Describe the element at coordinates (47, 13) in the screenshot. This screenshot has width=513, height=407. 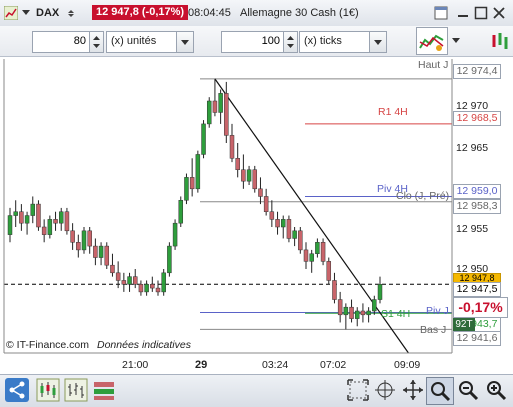
I see `symbol-label: DAX` at that location.